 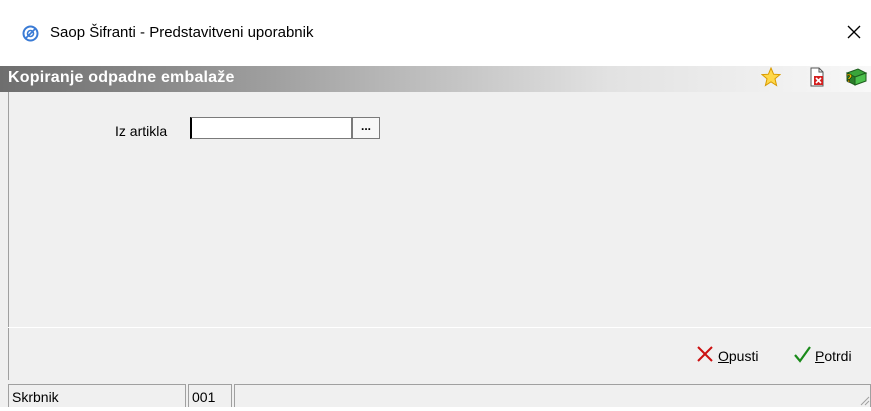 I want to click on iz-artikla-label: Iz artikla, so click(x=141, y=131).